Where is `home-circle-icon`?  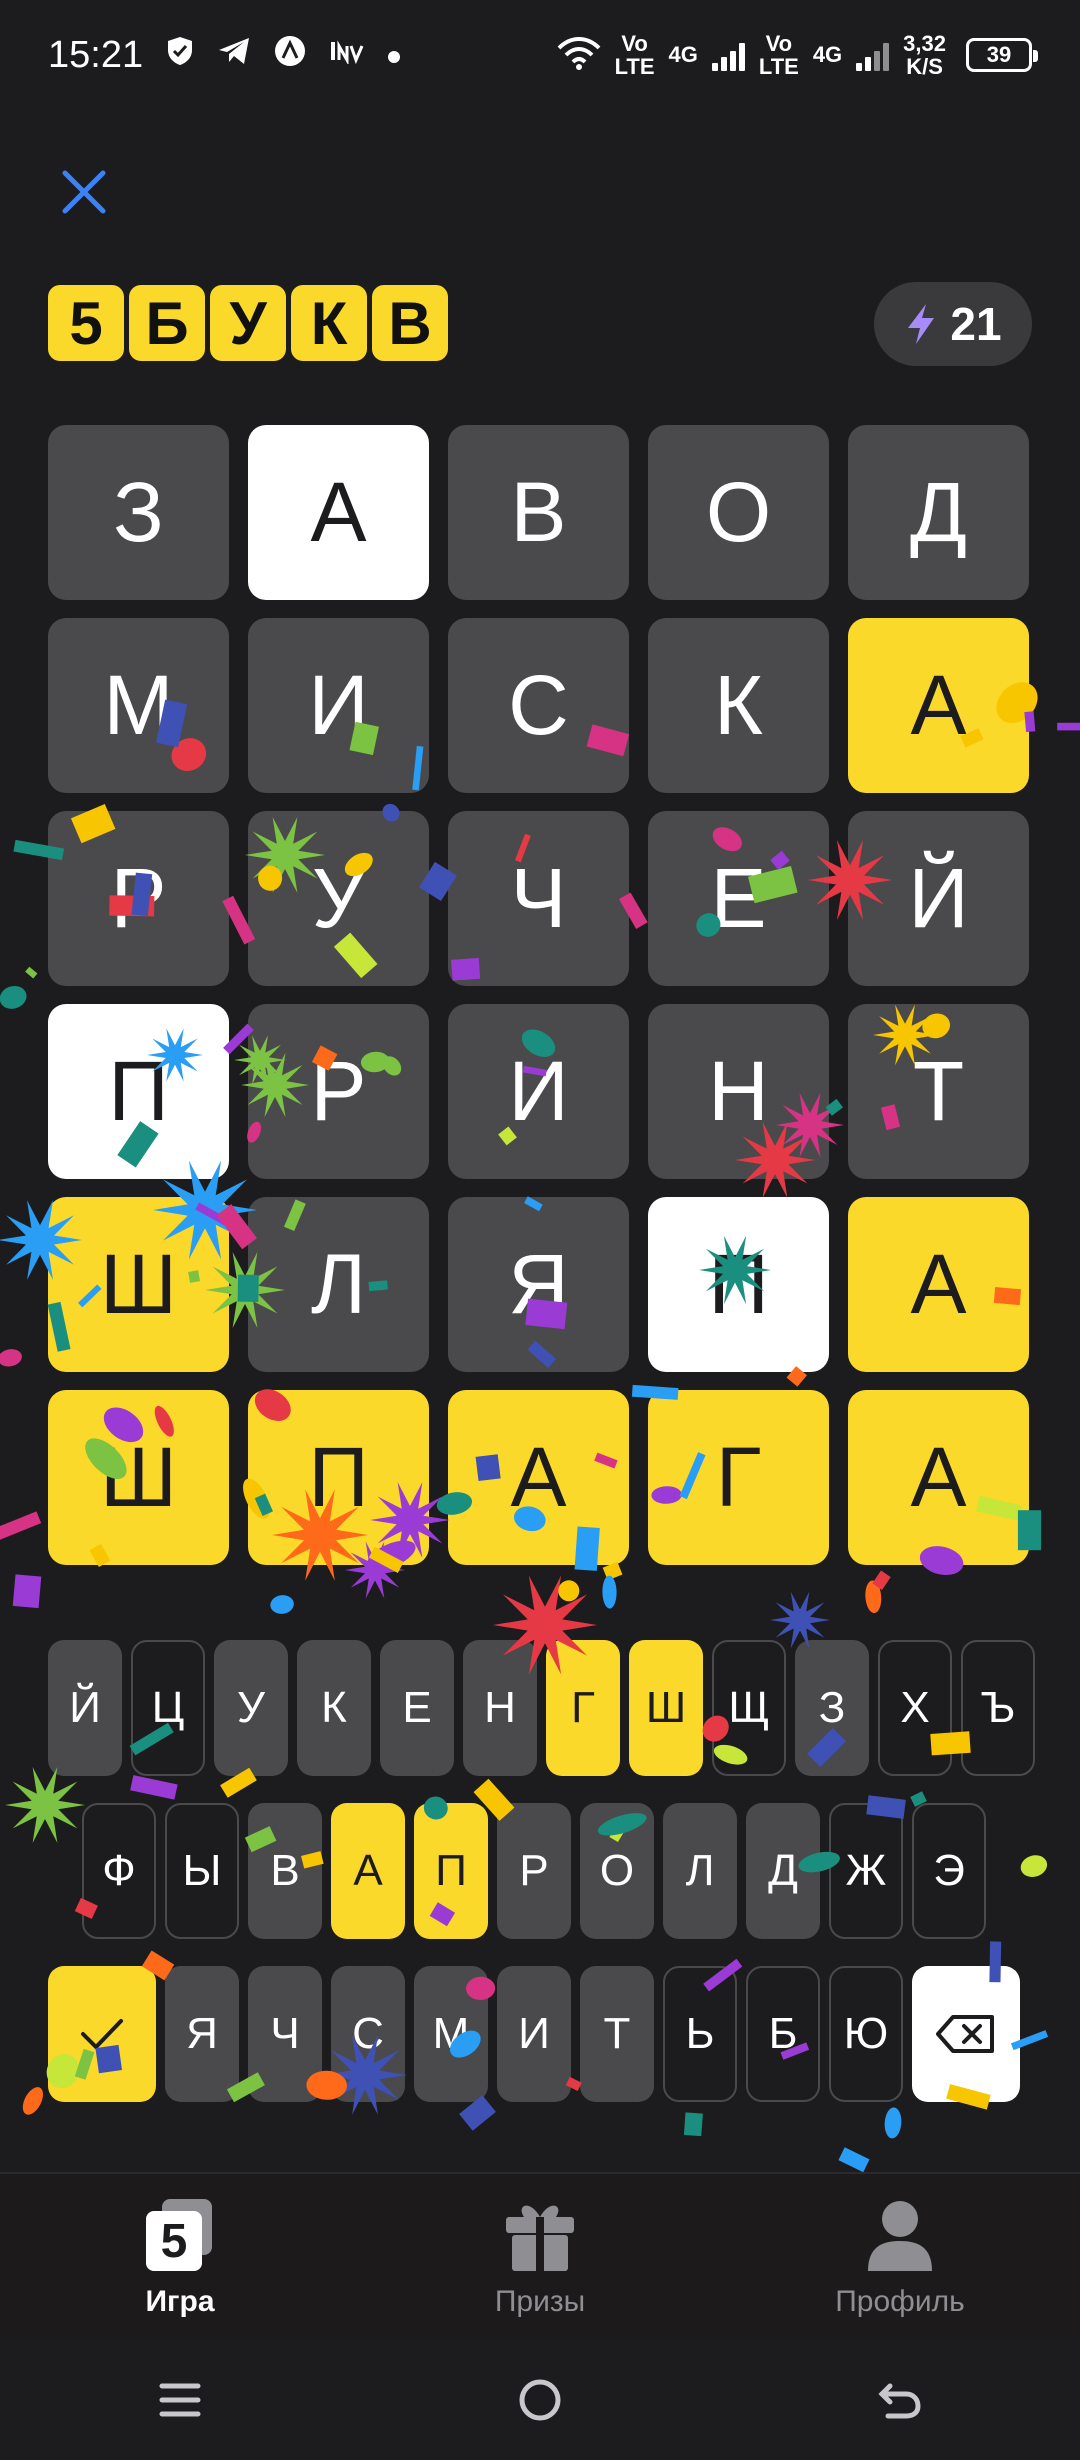
home-circle-icon is located at coordinates (540, 2400).